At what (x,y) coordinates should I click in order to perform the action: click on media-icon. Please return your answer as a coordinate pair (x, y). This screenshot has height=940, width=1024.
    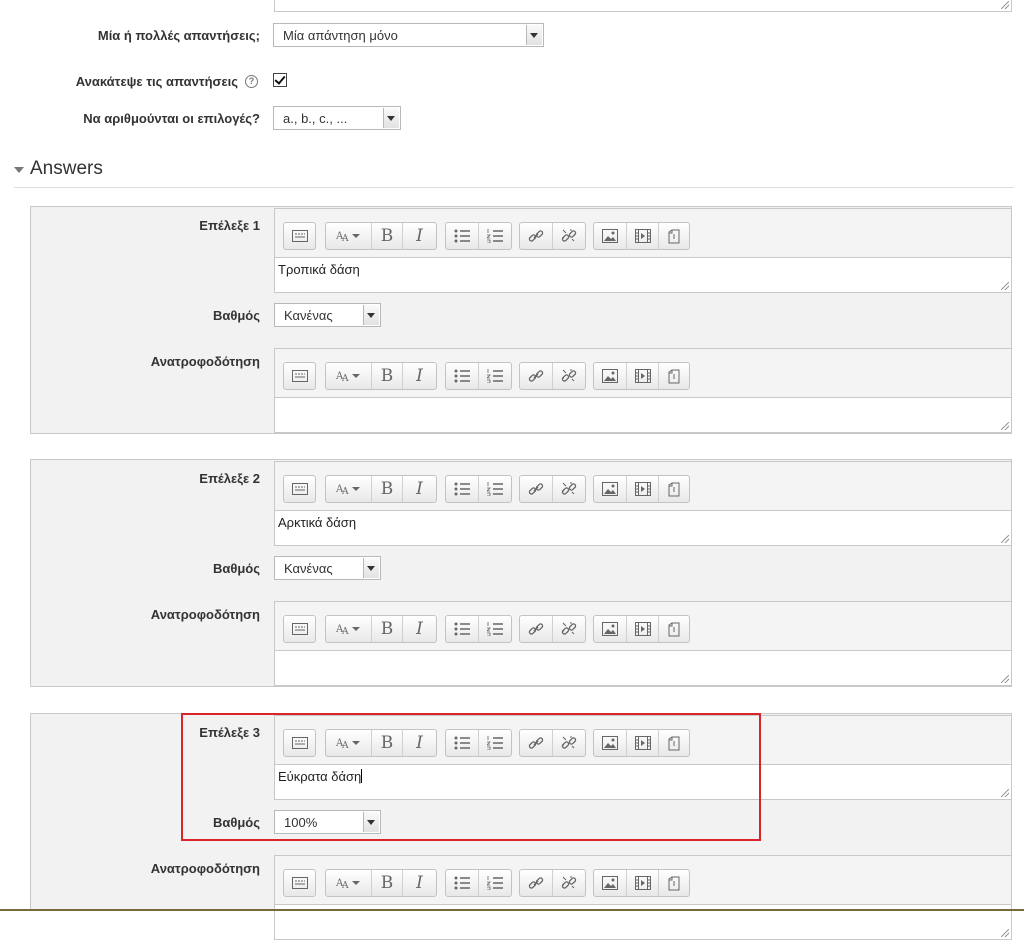
    Looking at the image, I should click on (642, 883).